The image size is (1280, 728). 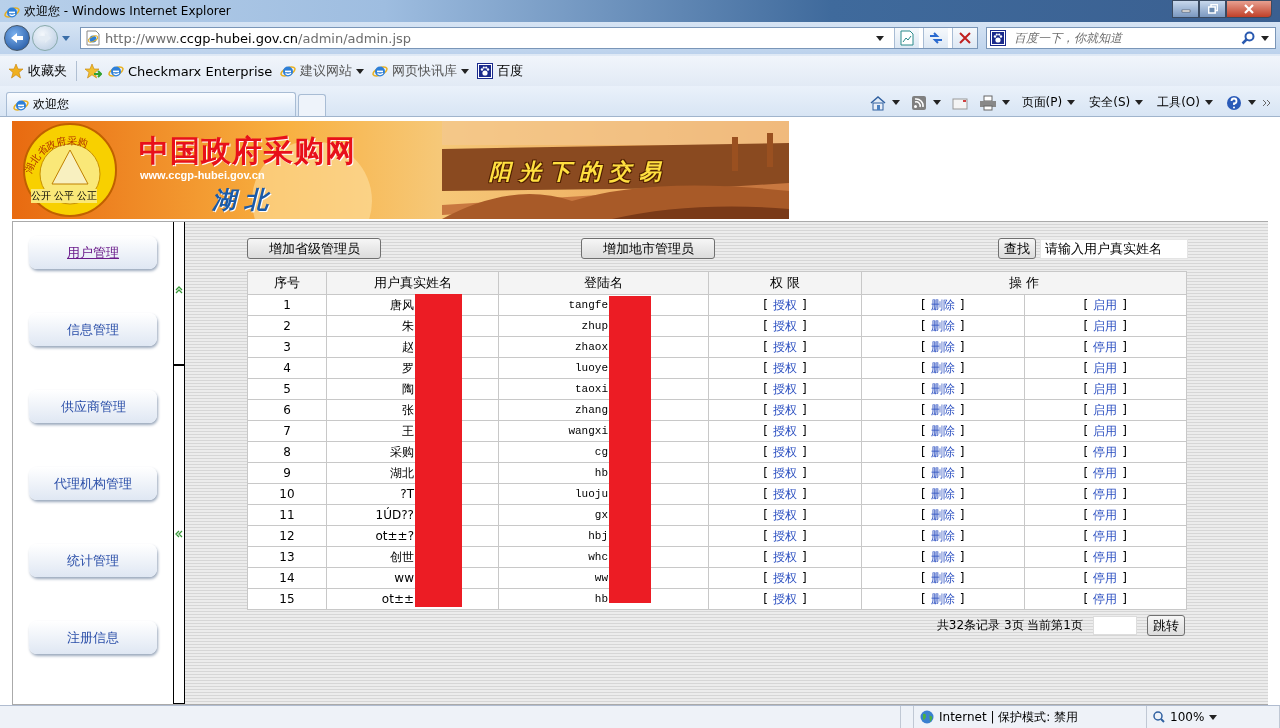 What do you see at coordinates (287, 283) in the screenshot?
I see `column-header: 序号` at bounding box center [287, 283].